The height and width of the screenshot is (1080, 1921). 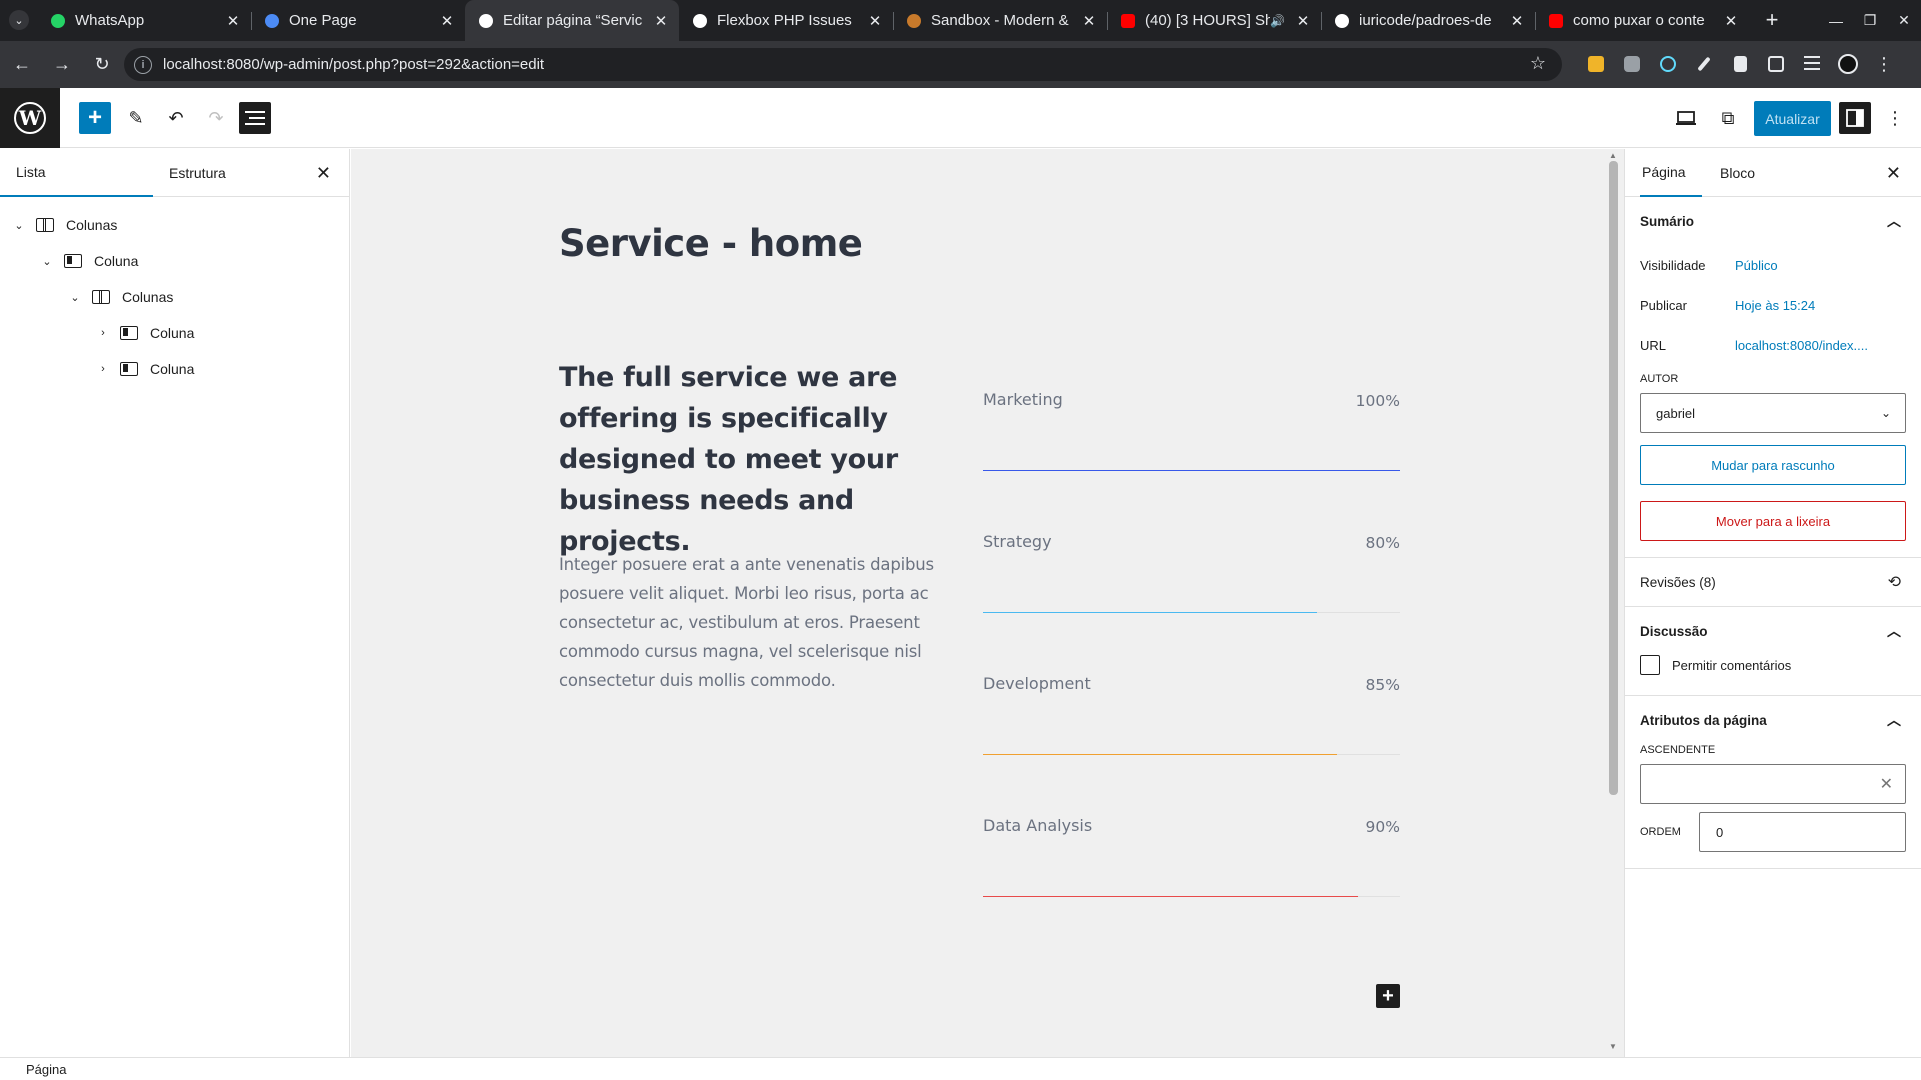 What do you see at coordinates (1006, 20) in the screenshot?
I see `tab-title: Sandbox - Modern &` at bounding box center [1006, 20].